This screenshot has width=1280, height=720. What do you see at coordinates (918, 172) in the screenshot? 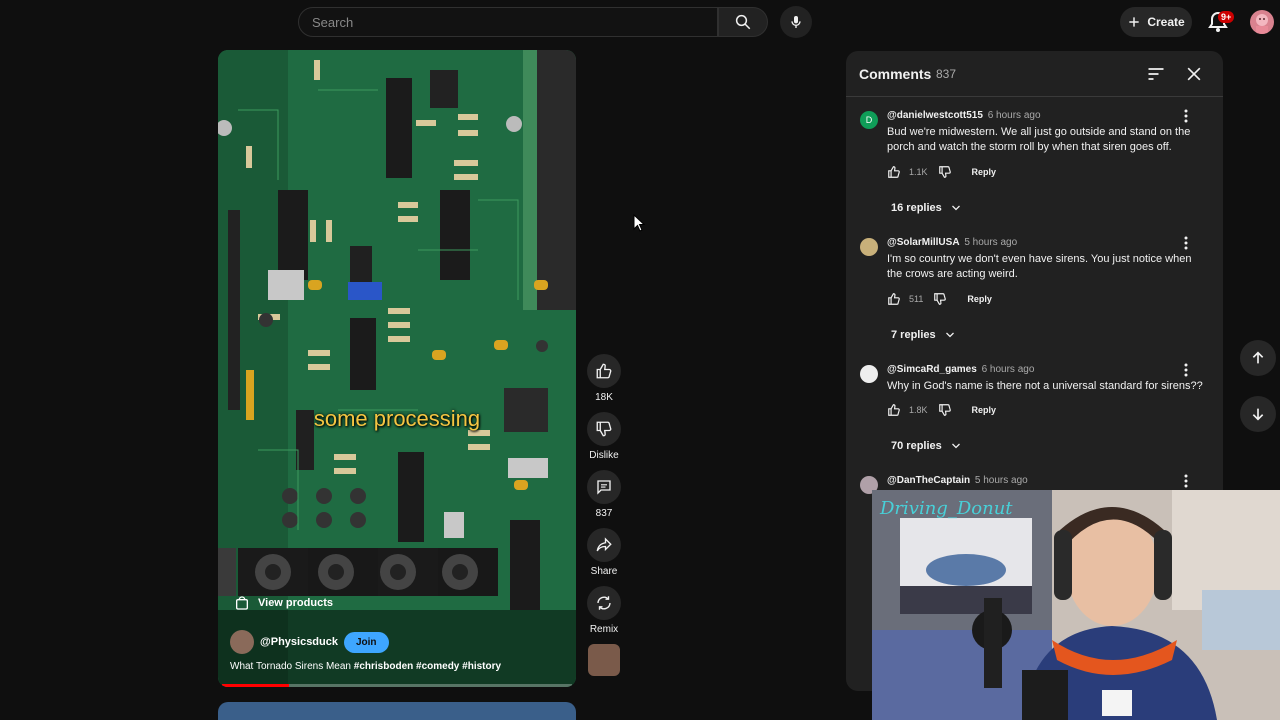
I see `comment-like-count: 1.1K` at bounding box center [918, 172].